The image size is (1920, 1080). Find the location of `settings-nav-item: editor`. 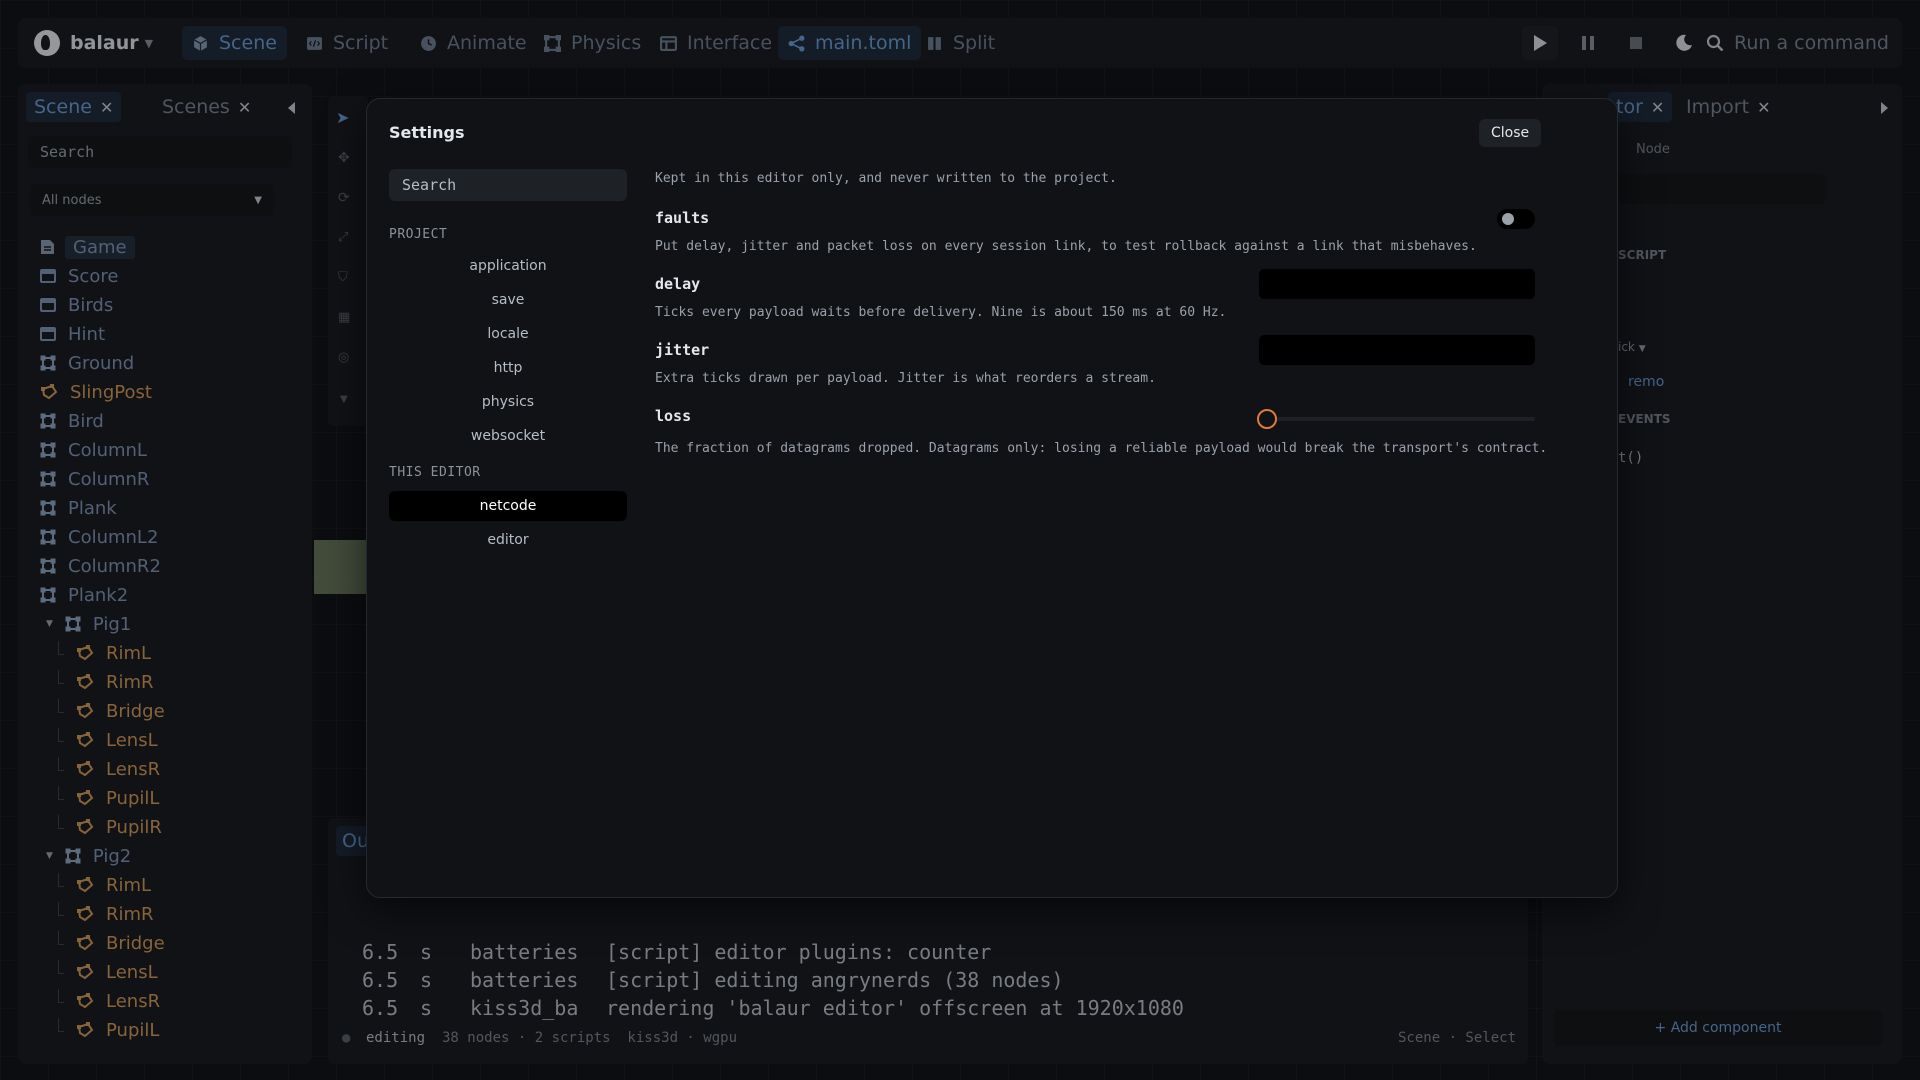

settings-nav-item: editor is located at coordinates (508, 540).